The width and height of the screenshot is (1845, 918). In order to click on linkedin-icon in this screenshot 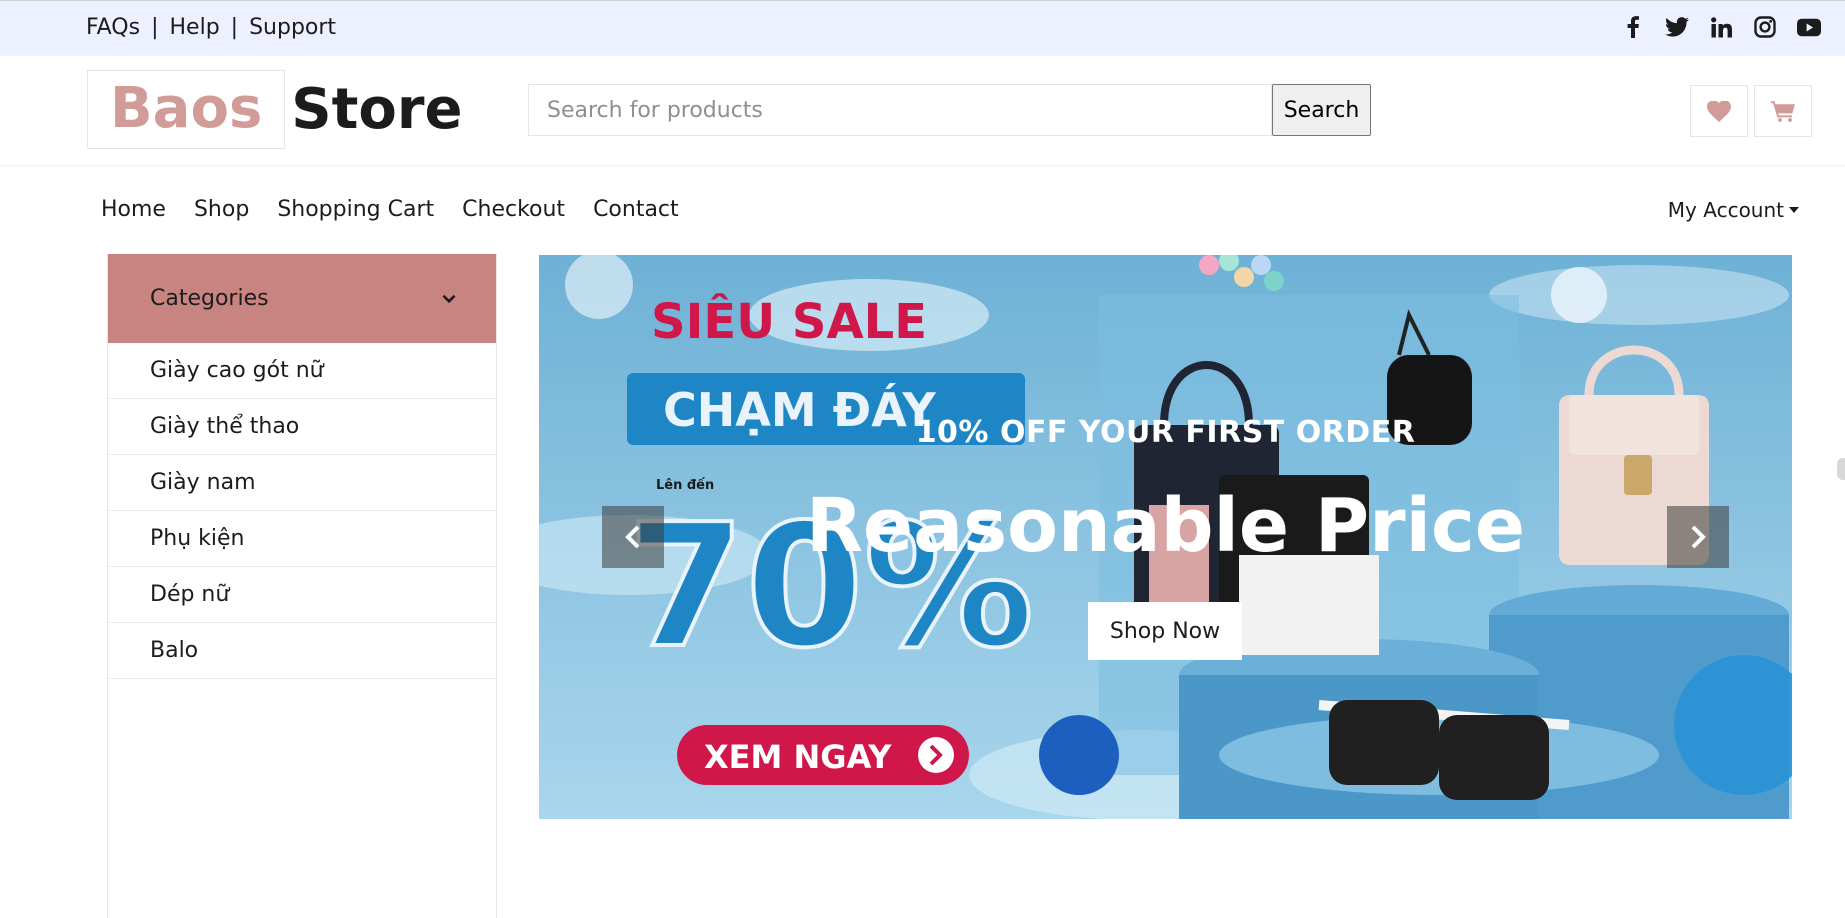, I will do `click(1721, 27)`.